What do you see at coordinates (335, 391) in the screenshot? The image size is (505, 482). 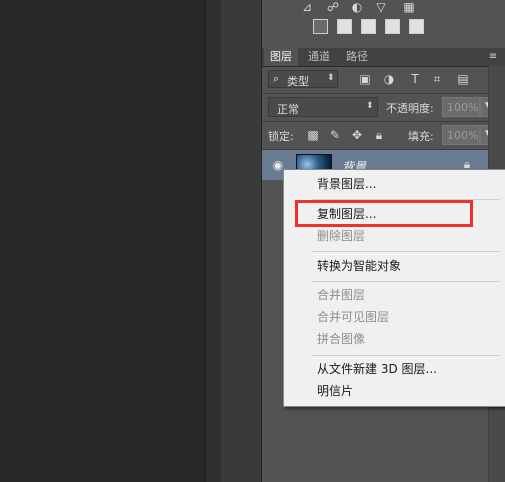 I see `menu-item-postcard: 明信片` at bounding box center [335, 391].